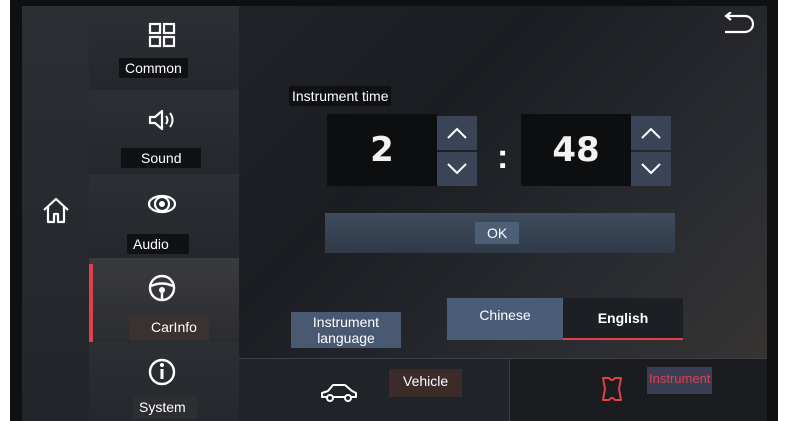 This screenshot has width=785, height=421. What do you see at coordinates (346, 330) in the screenshot?
I see `instrument-language-label: Instrument language` at bounding box center [346, 330].